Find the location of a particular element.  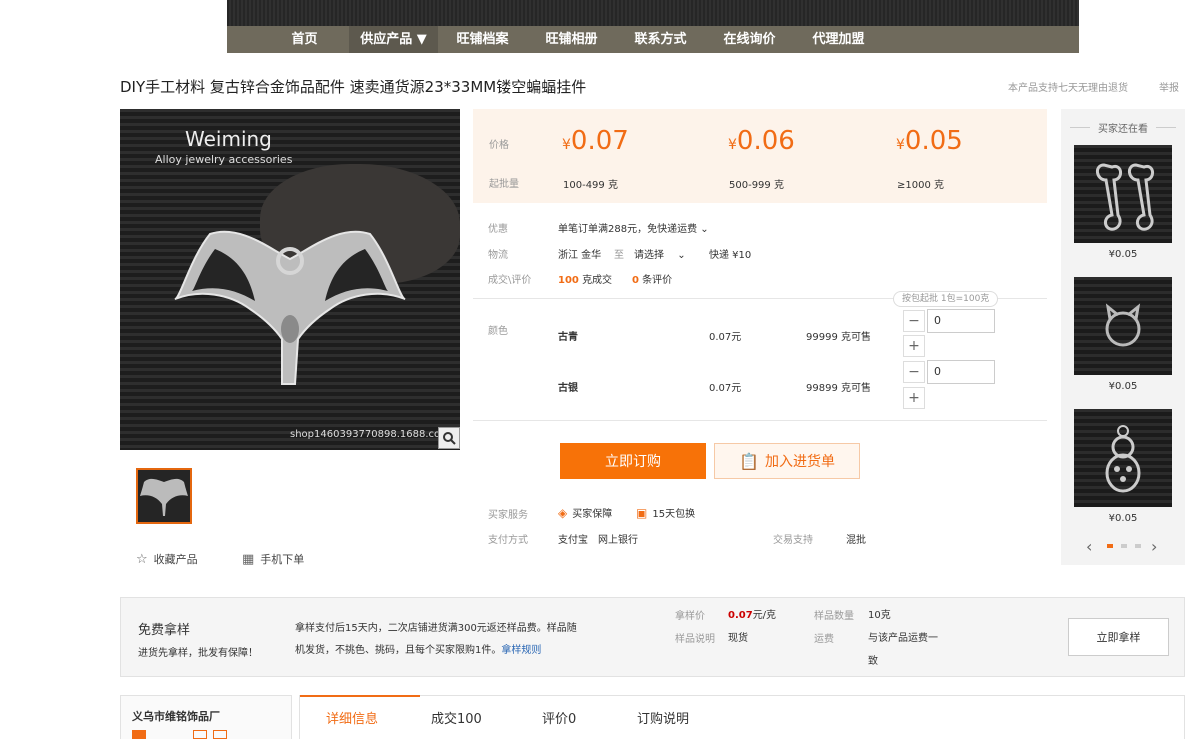

favorite-button: ☆ 收藏产品 is located at coordinates (167, 559).